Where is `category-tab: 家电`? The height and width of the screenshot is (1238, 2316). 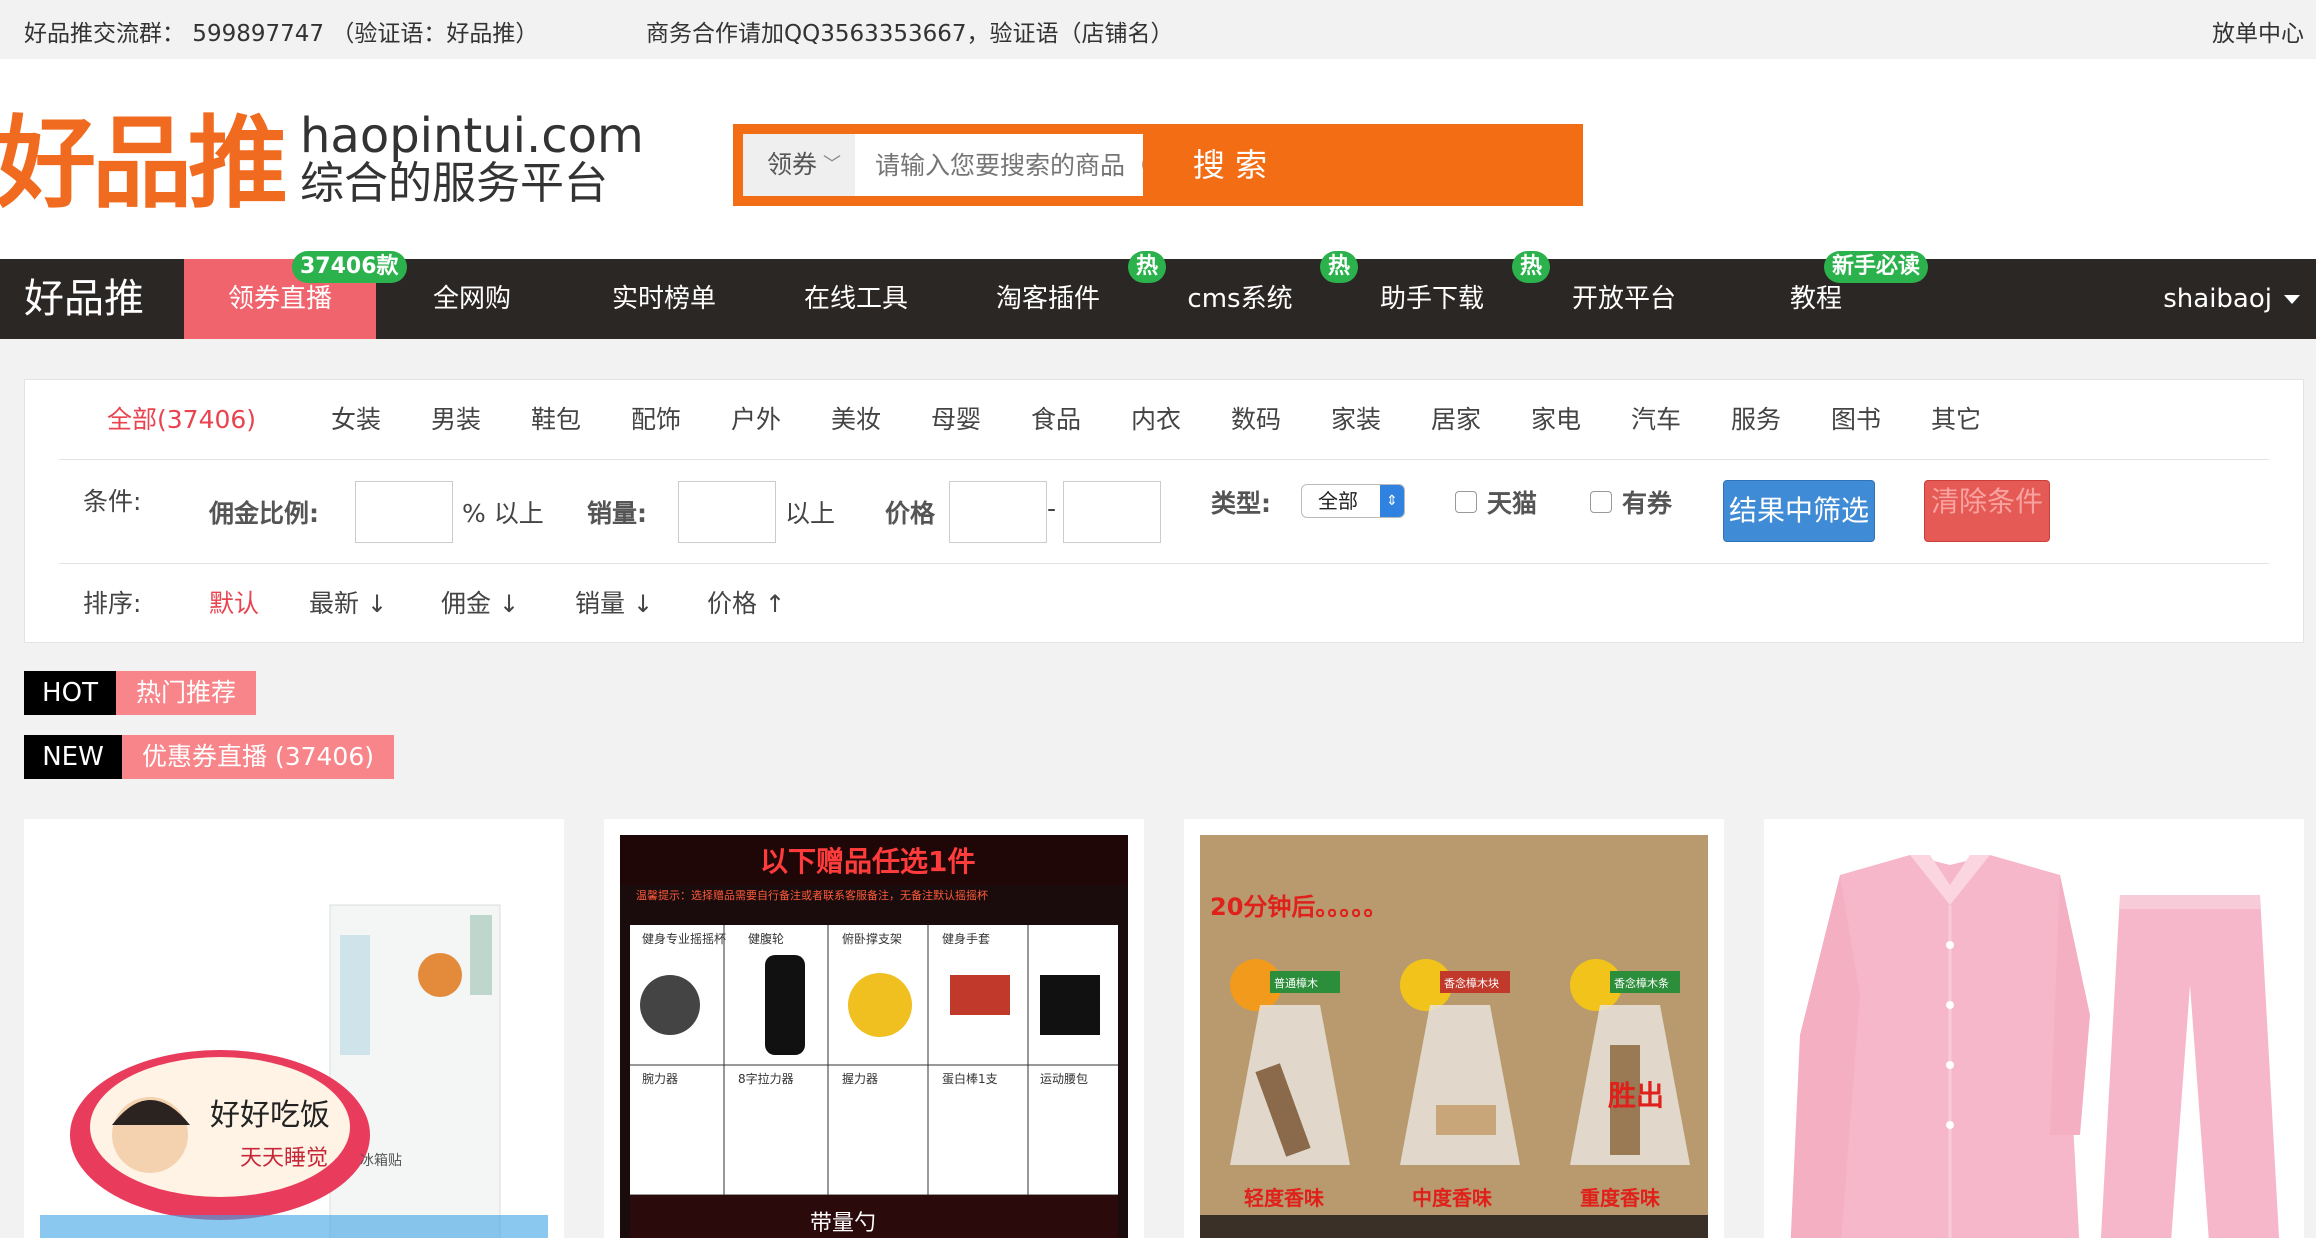
category-tab: 家电 is located at coordinates (1556, 418).